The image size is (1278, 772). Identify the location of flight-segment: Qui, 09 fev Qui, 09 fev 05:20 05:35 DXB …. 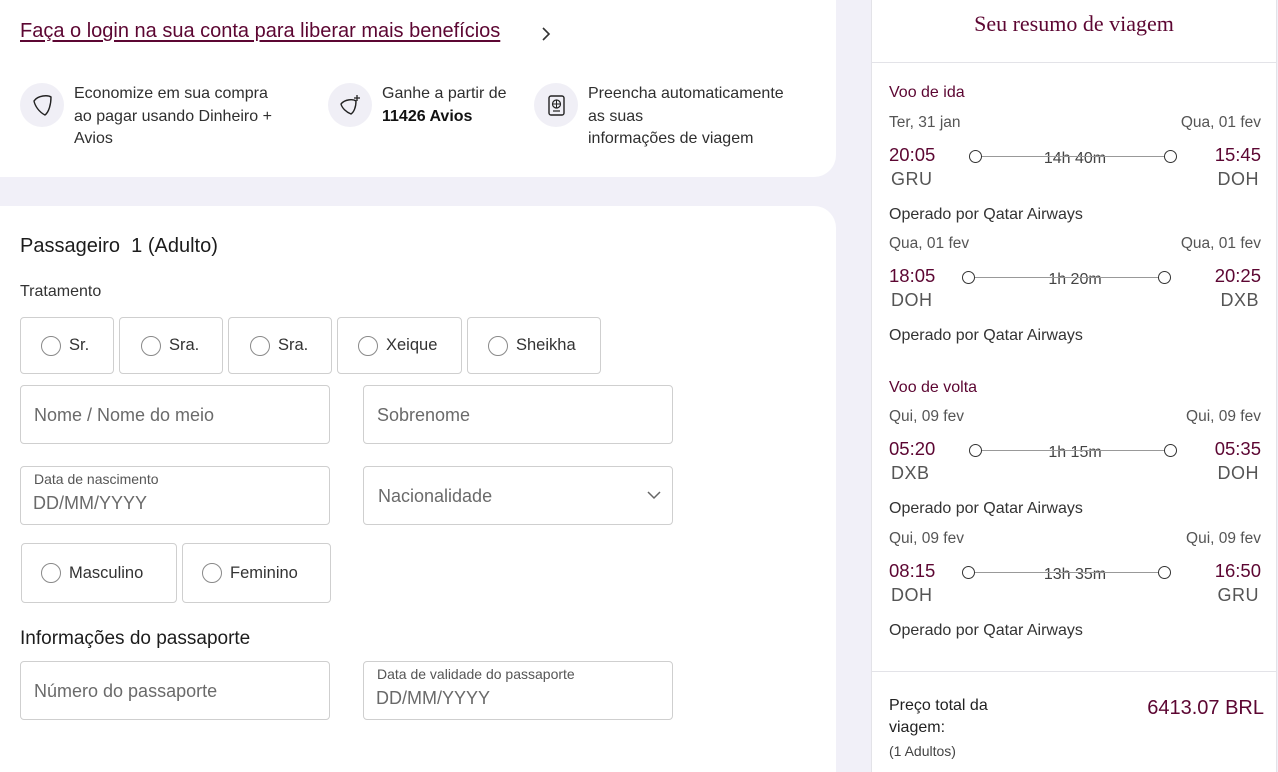
(1075, 463).